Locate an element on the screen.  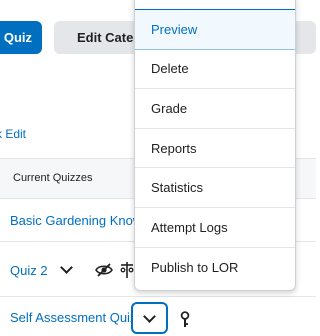
menu-item-publish-to-lor: Publish to LOR is located at coordinates (215, 268).